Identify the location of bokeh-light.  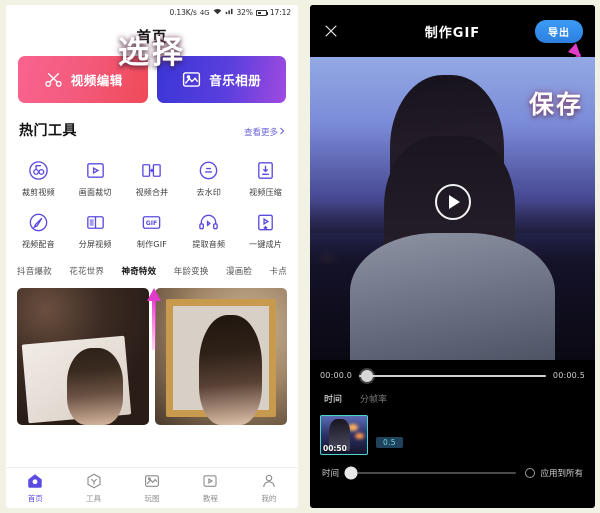
(360, 436).